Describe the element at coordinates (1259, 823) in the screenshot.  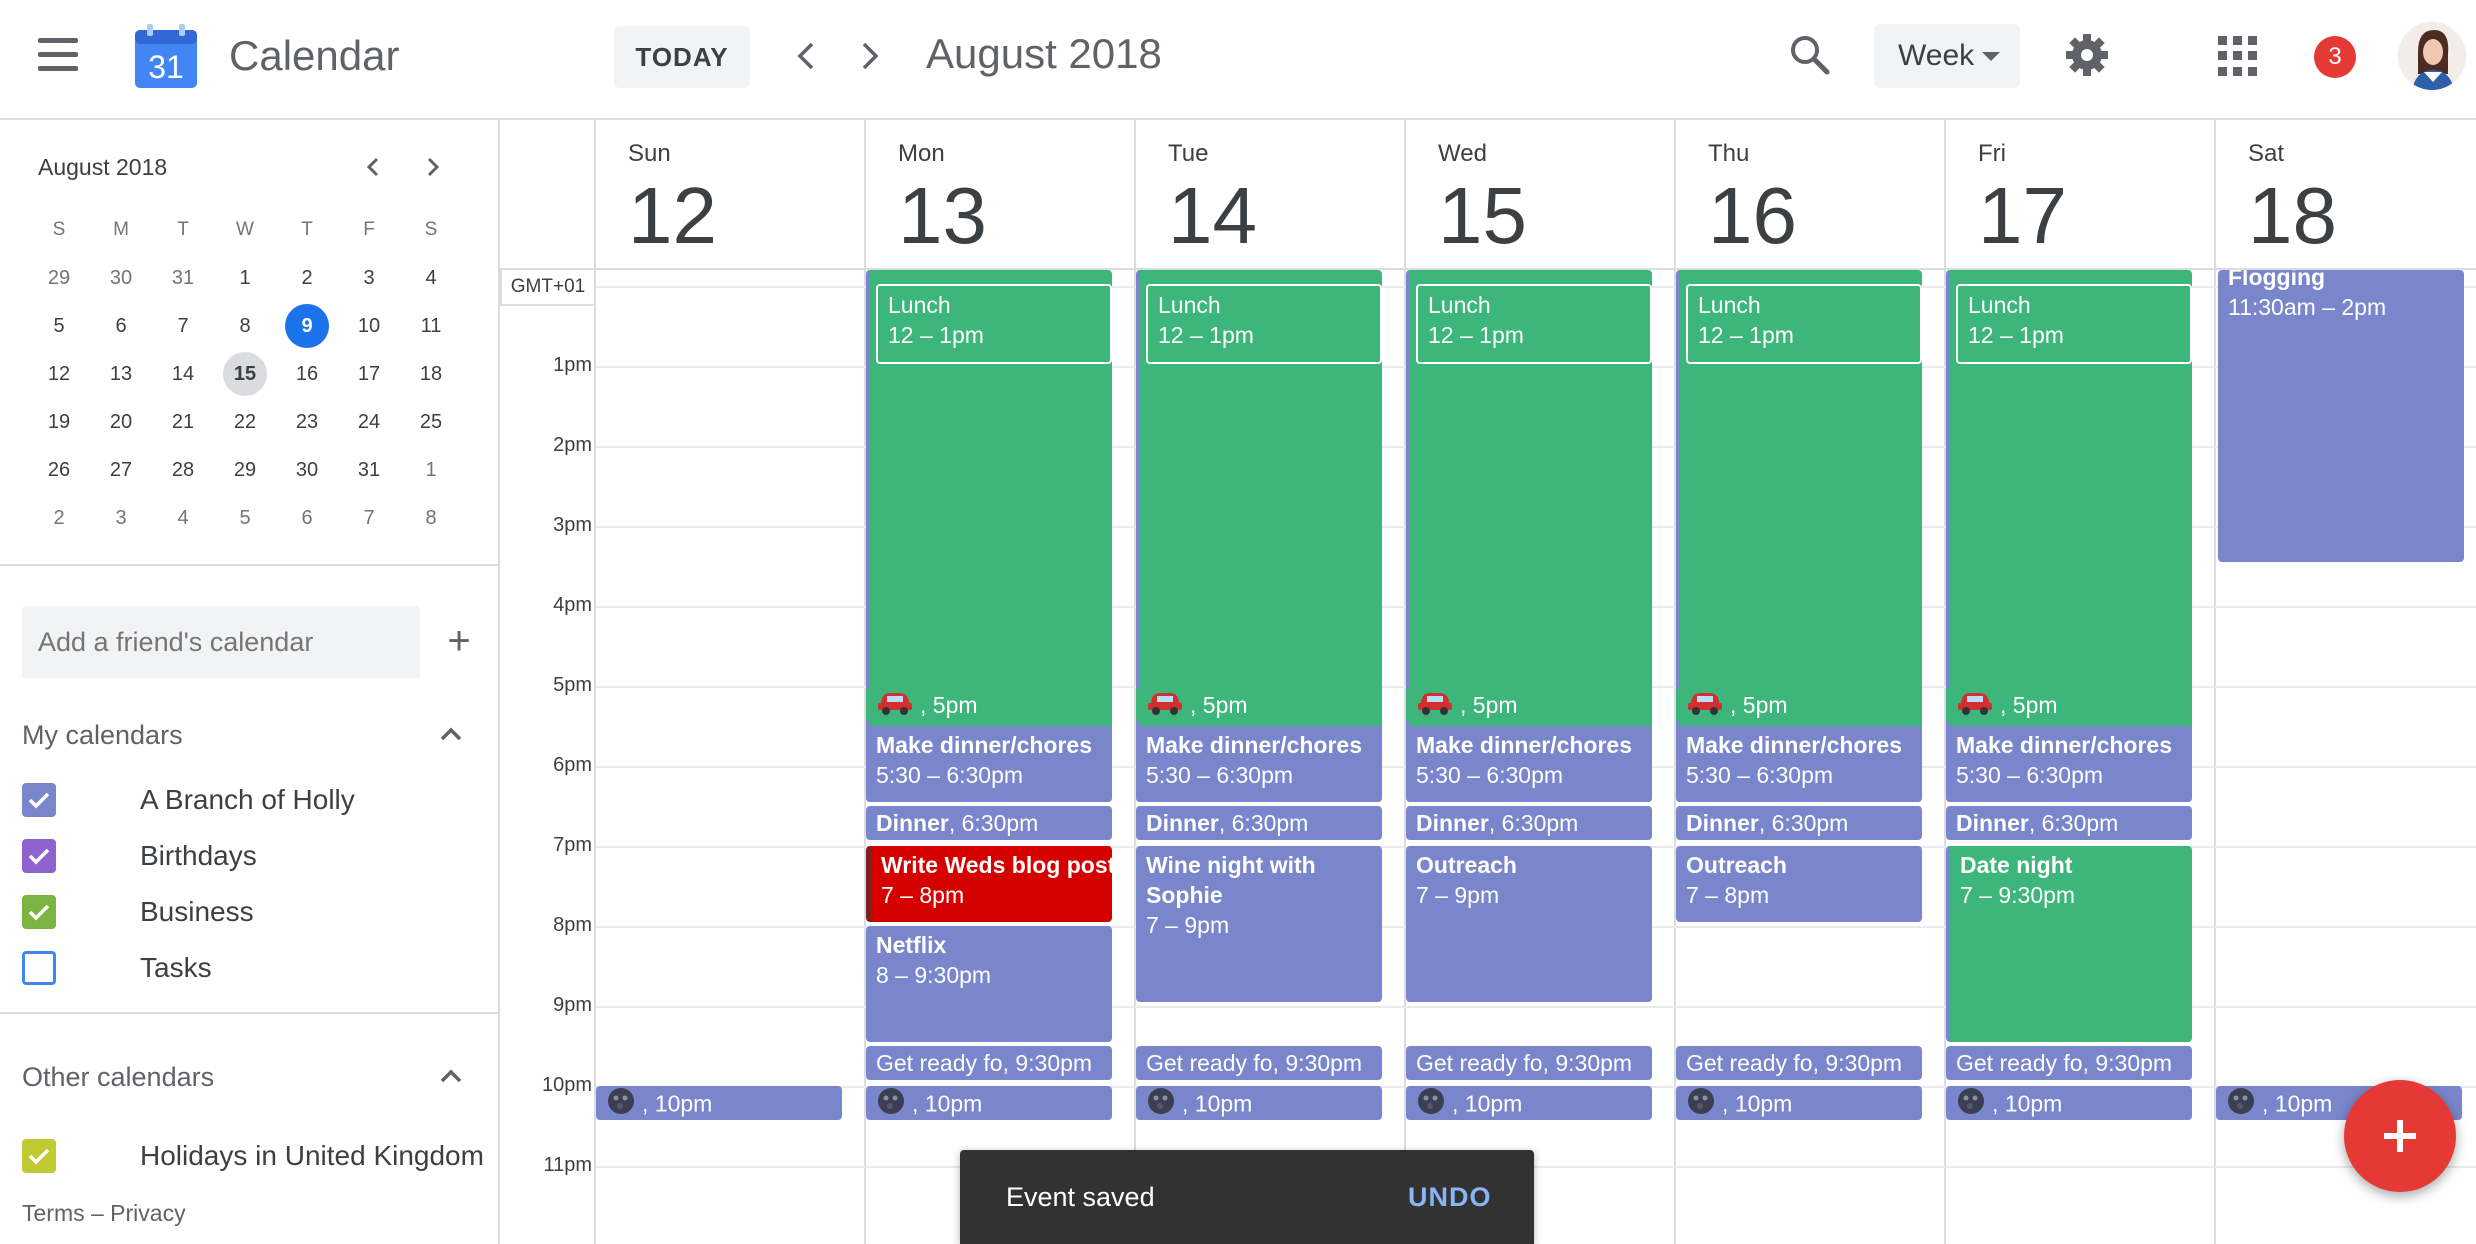
I see `event-dinner-tue: Dinner, 6:30pm` at that location.